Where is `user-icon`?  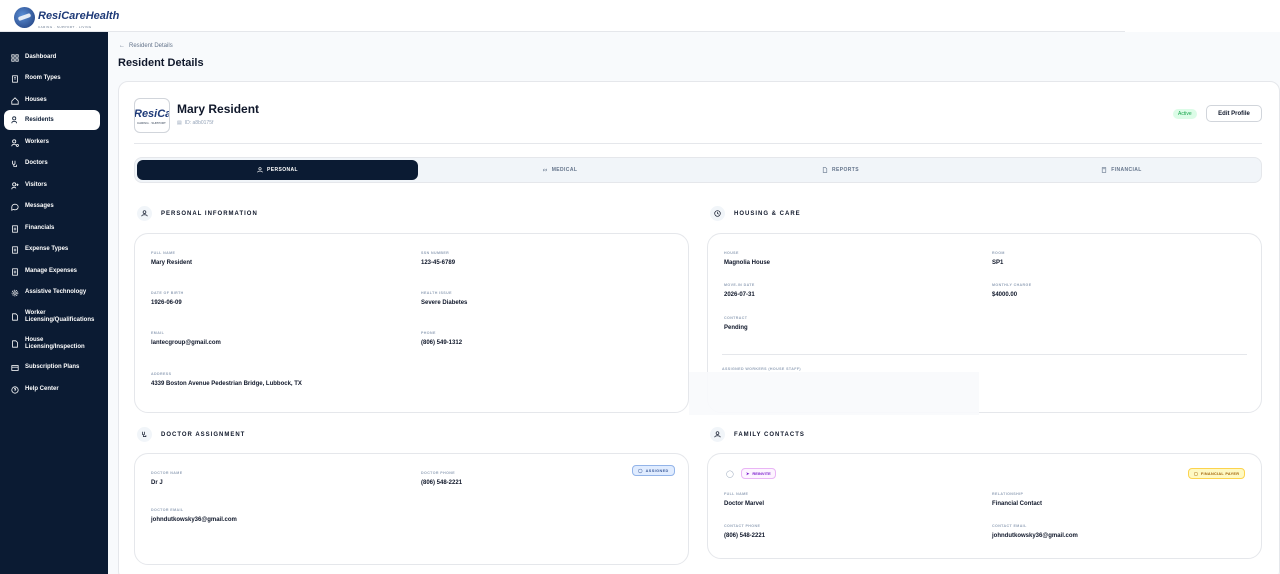
user-icon is located at coordinates (260, 170).